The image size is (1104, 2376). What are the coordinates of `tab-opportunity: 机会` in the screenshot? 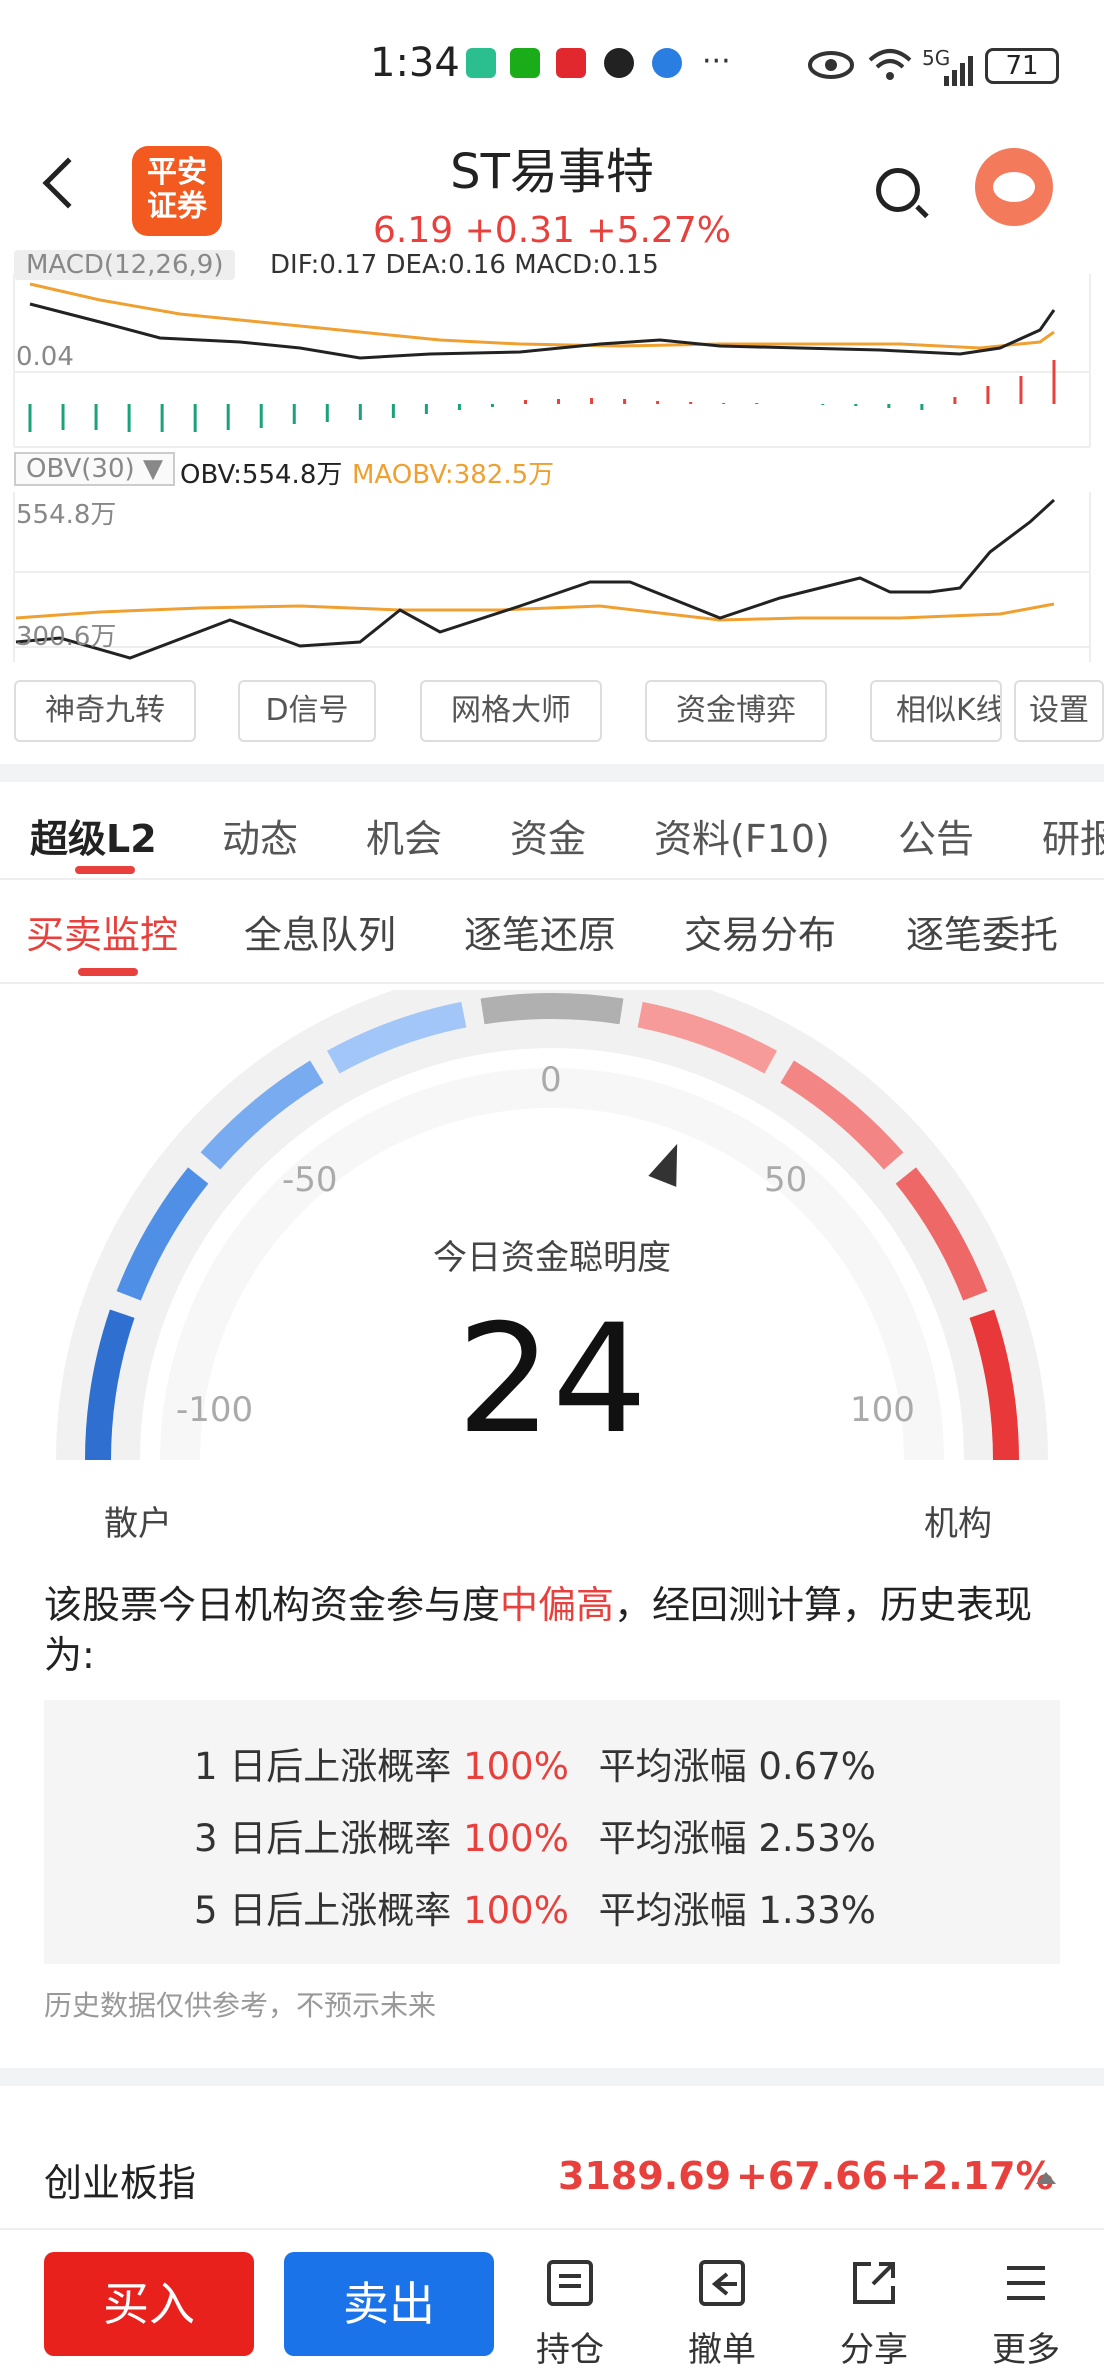 It's located at (404, 835).